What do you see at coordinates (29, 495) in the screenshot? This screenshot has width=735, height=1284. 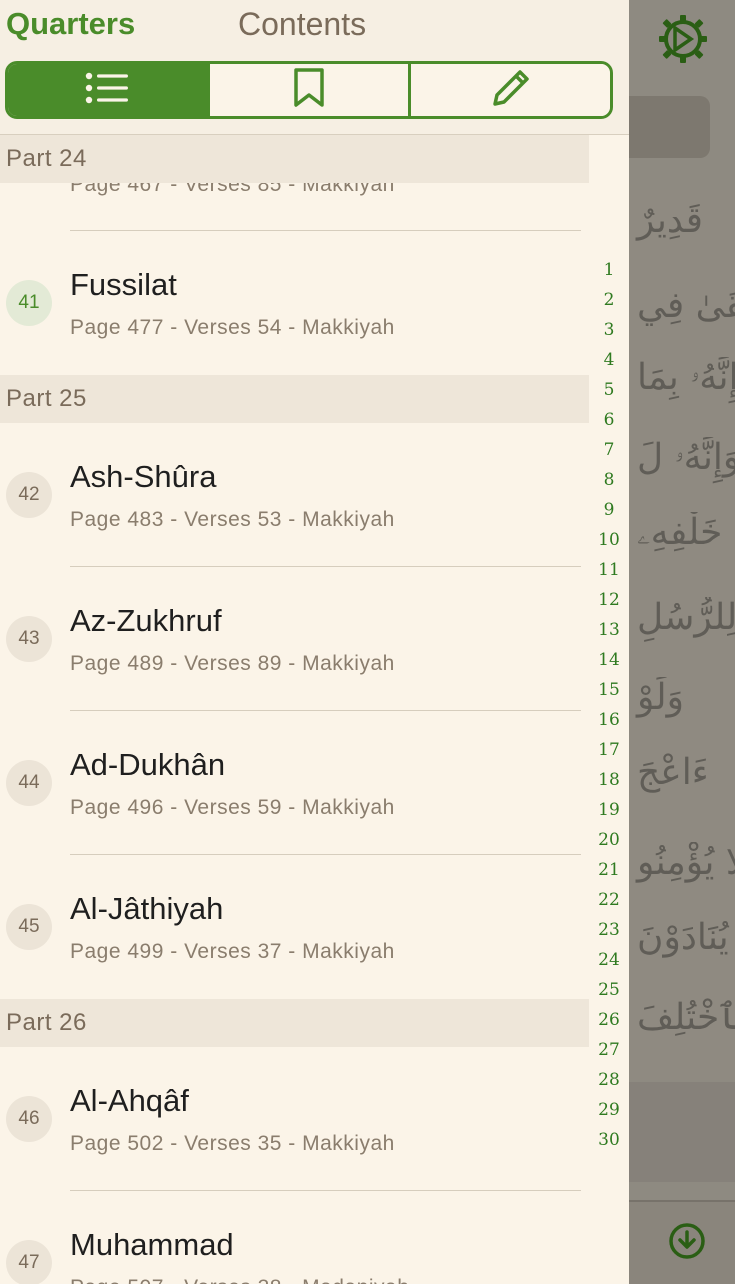 I see `surah-number-badge: 42` at bounding box center [29, 495].